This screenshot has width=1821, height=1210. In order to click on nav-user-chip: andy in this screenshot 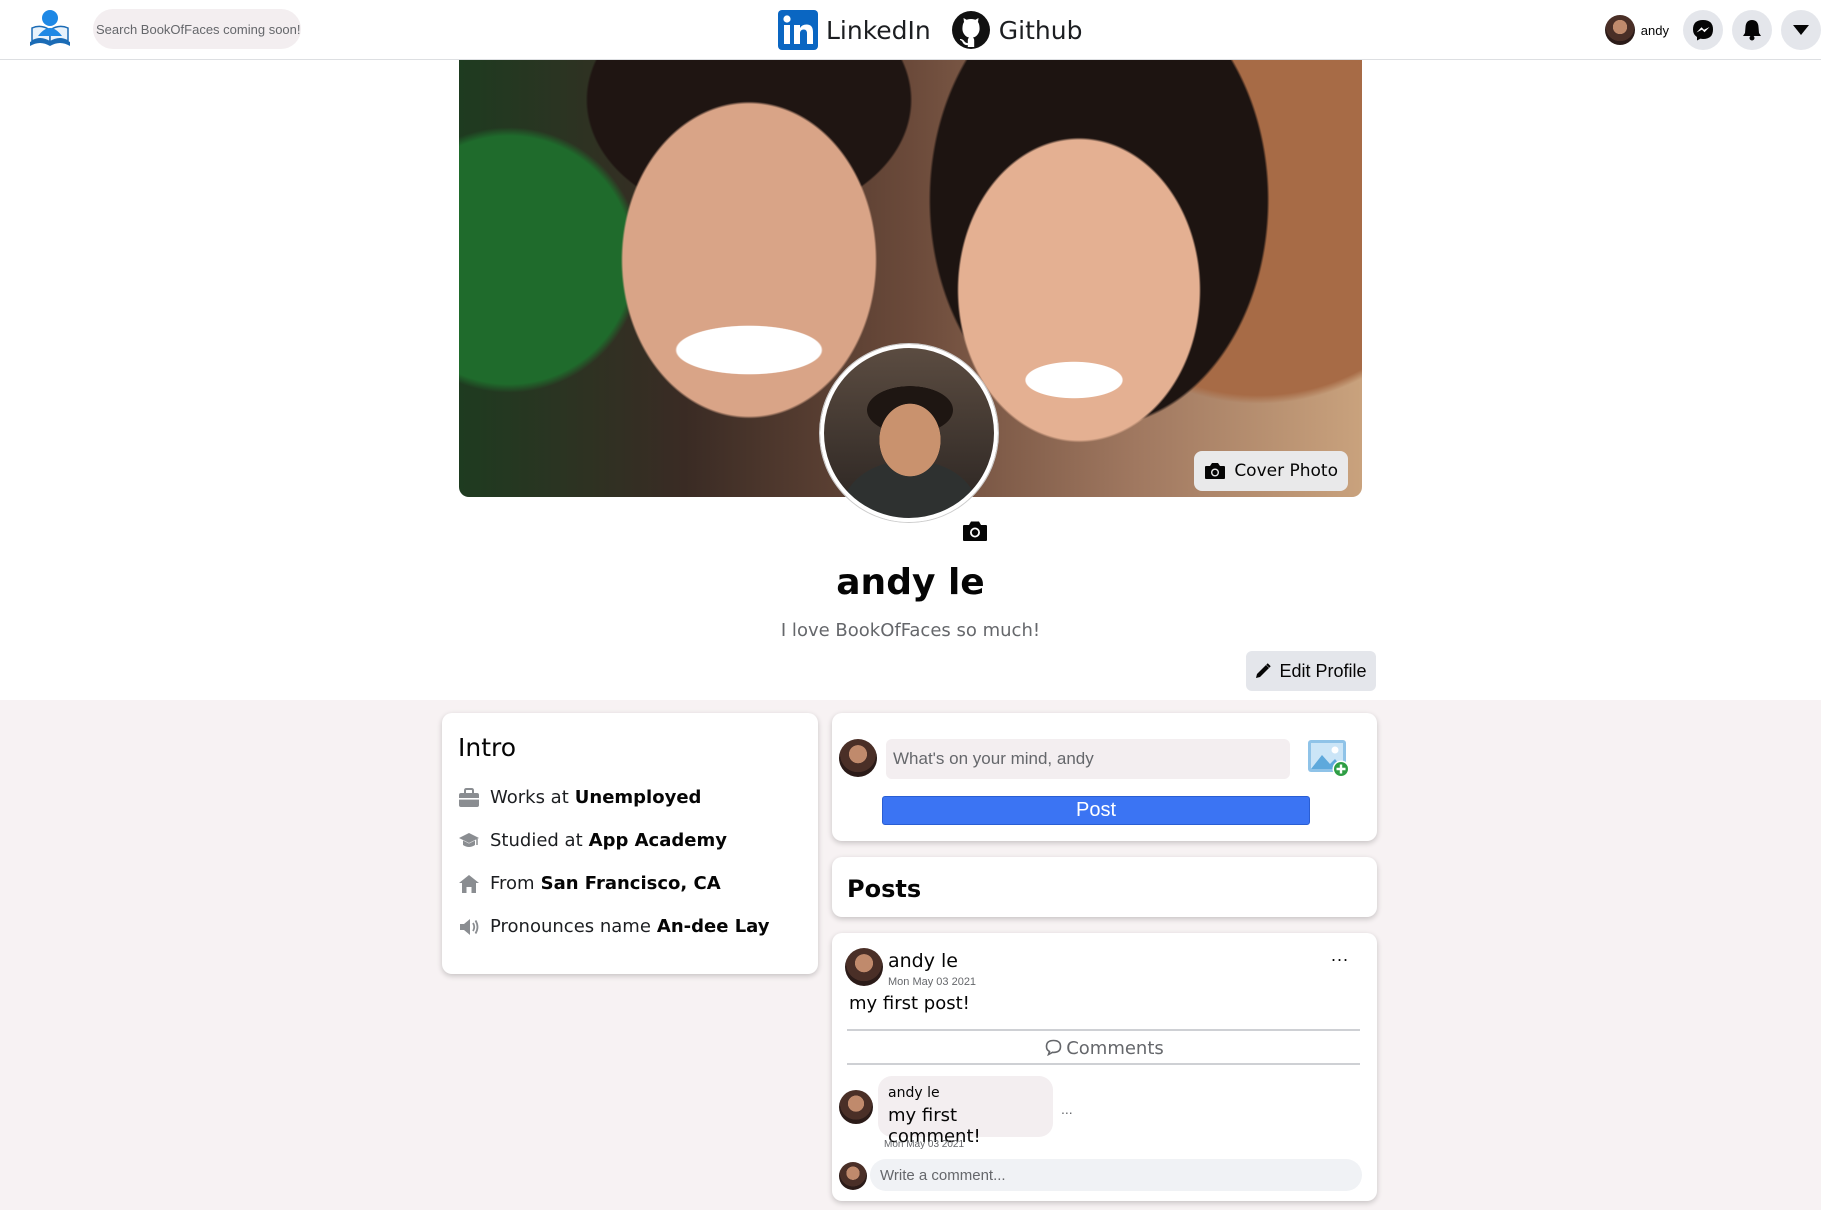, I will do `click(1636, 30)`.